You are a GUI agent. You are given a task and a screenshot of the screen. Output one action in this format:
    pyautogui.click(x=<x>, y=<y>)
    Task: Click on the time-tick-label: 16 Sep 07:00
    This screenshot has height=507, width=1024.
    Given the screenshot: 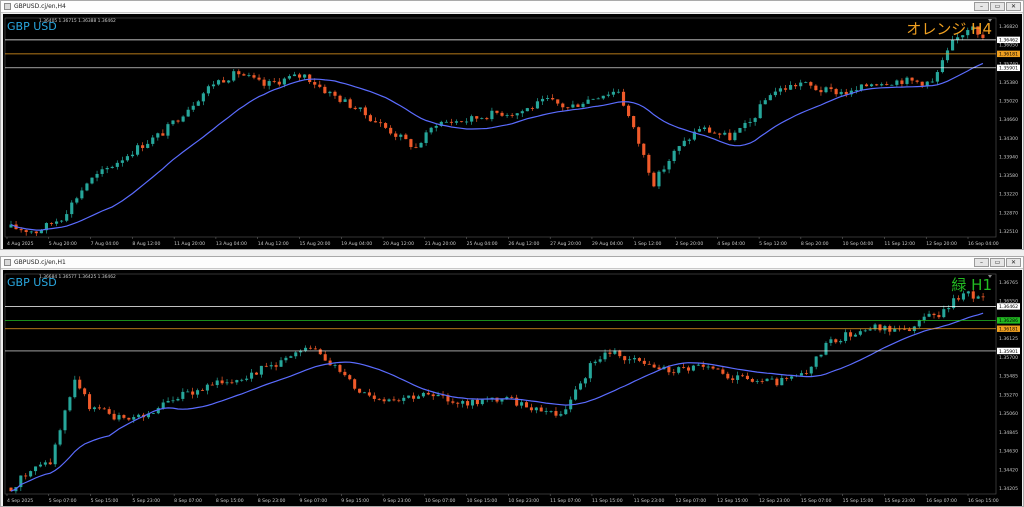 What is the action you would take?
    pyautogui.click(x=941, y=501)
    